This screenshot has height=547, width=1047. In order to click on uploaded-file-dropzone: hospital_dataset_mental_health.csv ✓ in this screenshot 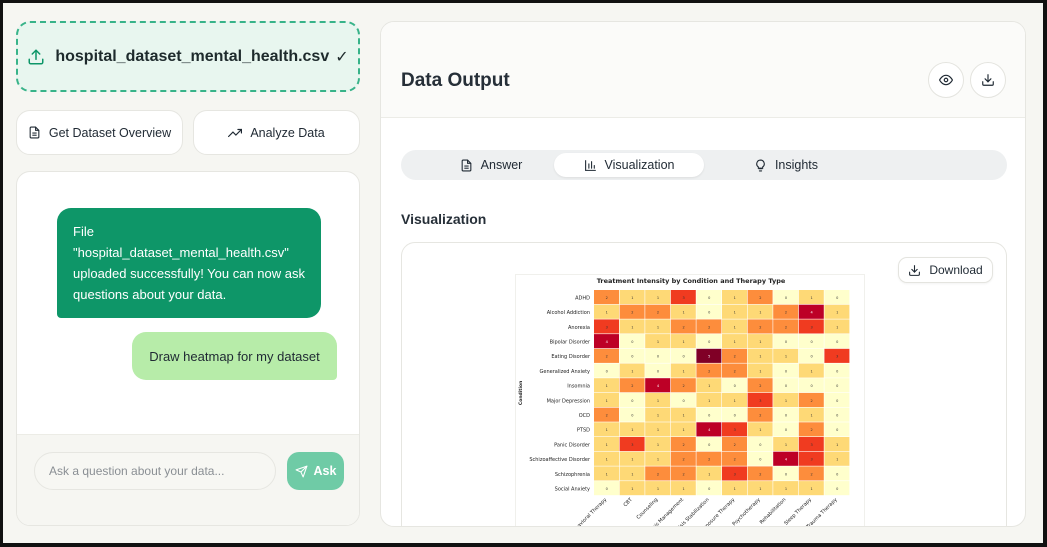, I will do `click(188, 56)`.